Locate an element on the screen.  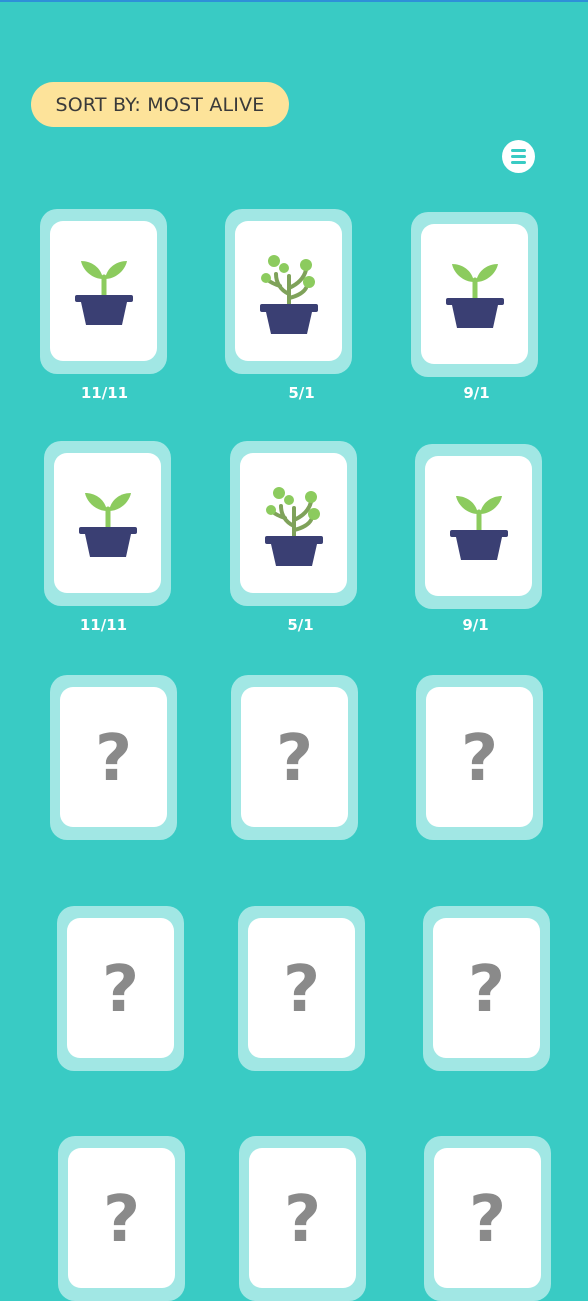
sort-label: SORT BY: MOST ALIVE is located at coordinates (160, 104).